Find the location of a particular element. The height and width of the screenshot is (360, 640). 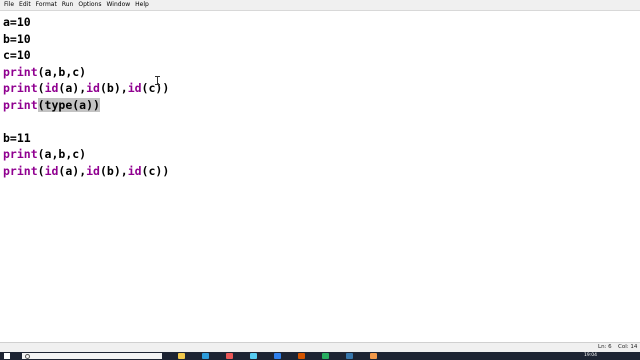

code-token: (c)) is located at coordinates (155, 170).